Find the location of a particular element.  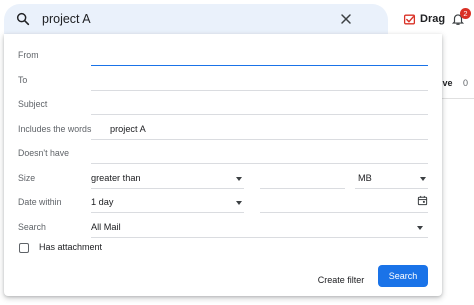

search-button: Search is located at coordinates (403, 276).